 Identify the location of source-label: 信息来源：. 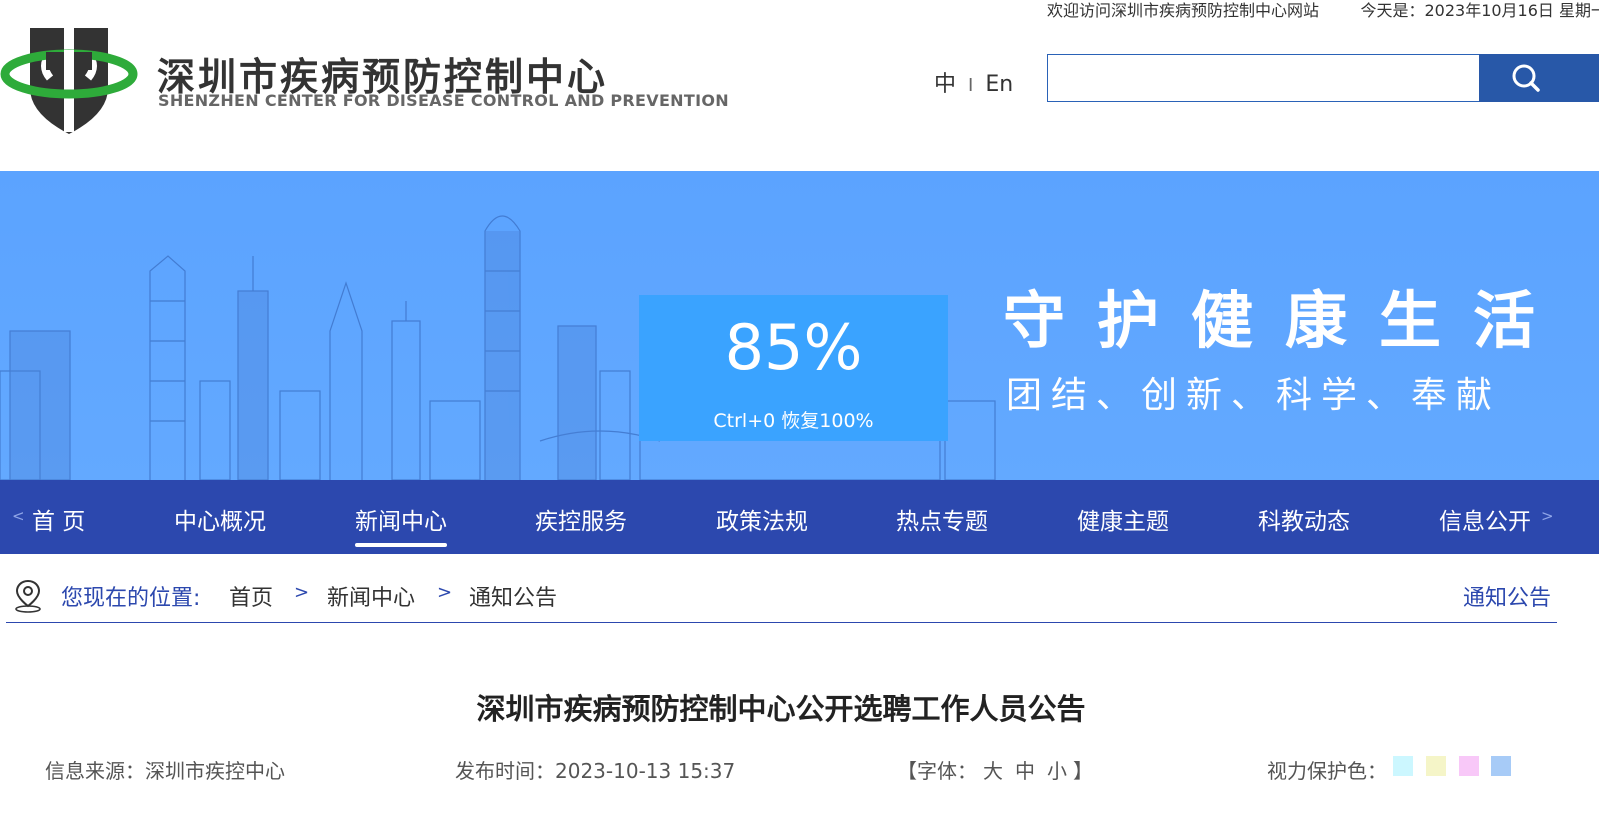
(95, 771).